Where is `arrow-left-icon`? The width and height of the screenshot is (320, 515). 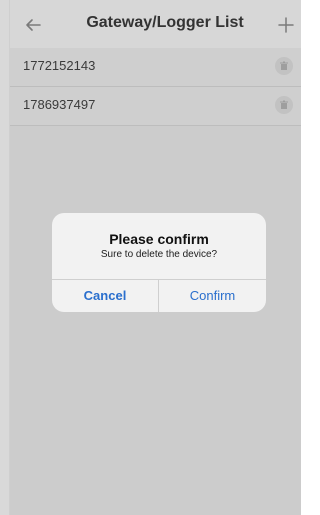
arrow-left-icon is located at coordinates (33, 25).